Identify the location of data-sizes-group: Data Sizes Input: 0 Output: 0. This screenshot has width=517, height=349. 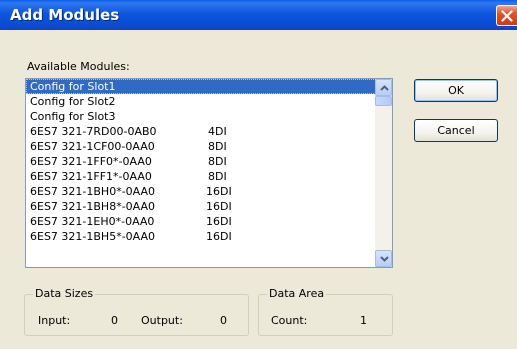
(136, 311).